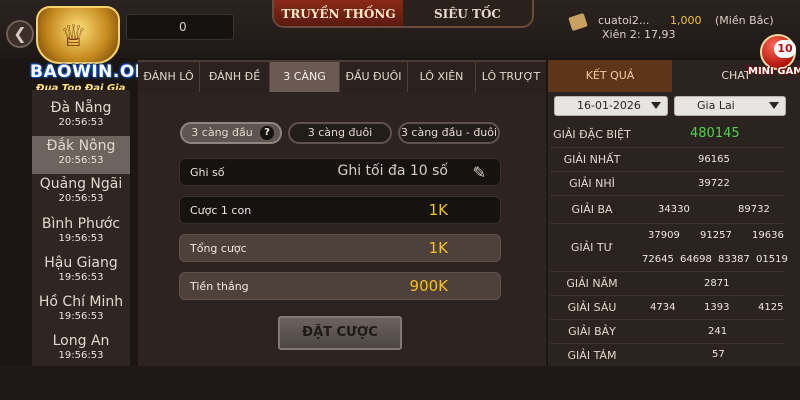 The width and height of the screenshot is (800, 400). Describe the element at coordinates (592, 134) in the screenshot. I see `result-label: GIẢI ĐẶC BIỆT` at that location.